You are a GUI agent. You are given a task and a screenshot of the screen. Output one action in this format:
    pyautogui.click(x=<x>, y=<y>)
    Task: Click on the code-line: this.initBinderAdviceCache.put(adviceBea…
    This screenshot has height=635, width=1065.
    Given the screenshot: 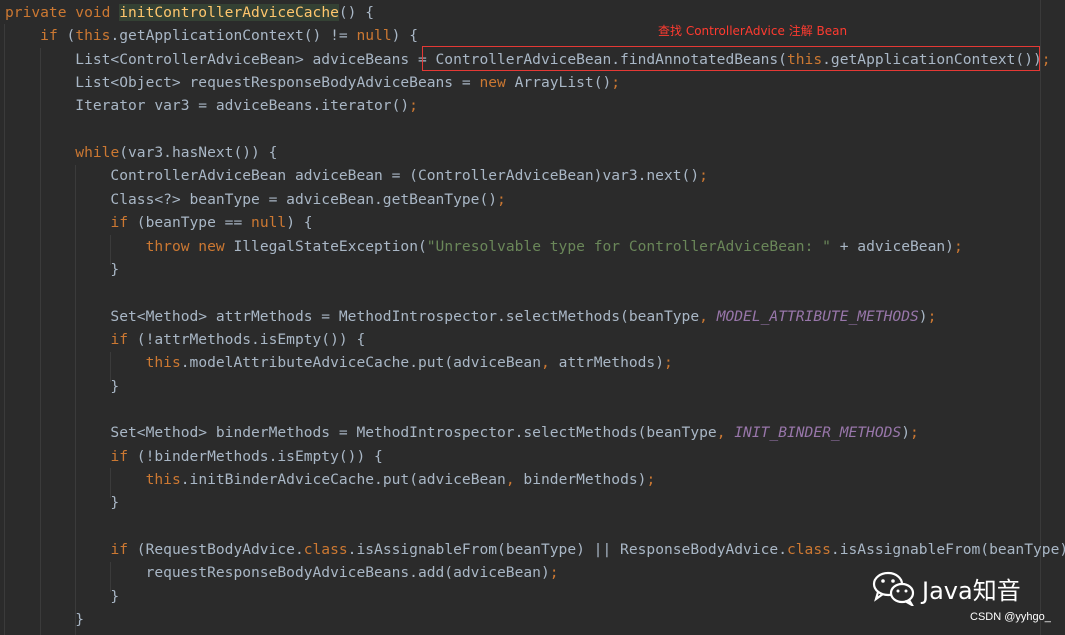 What is the action you would take?
    pyautogui.click(x=330, y=479)
    